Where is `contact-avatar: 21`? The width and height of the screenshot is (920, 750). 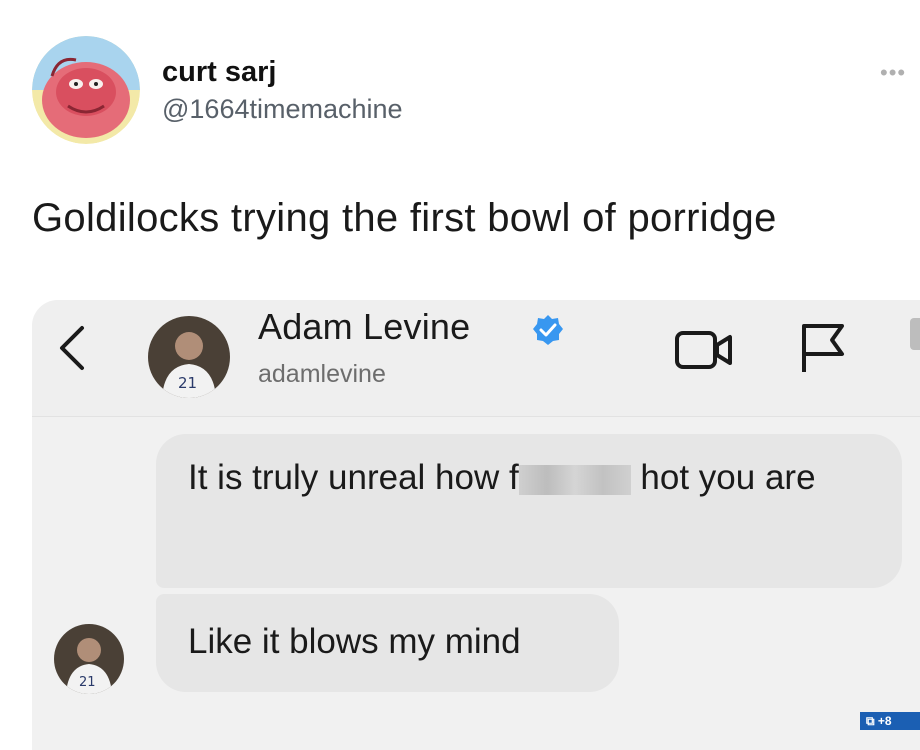 contact-avatar: 21 is located at coordinates (189, 357).